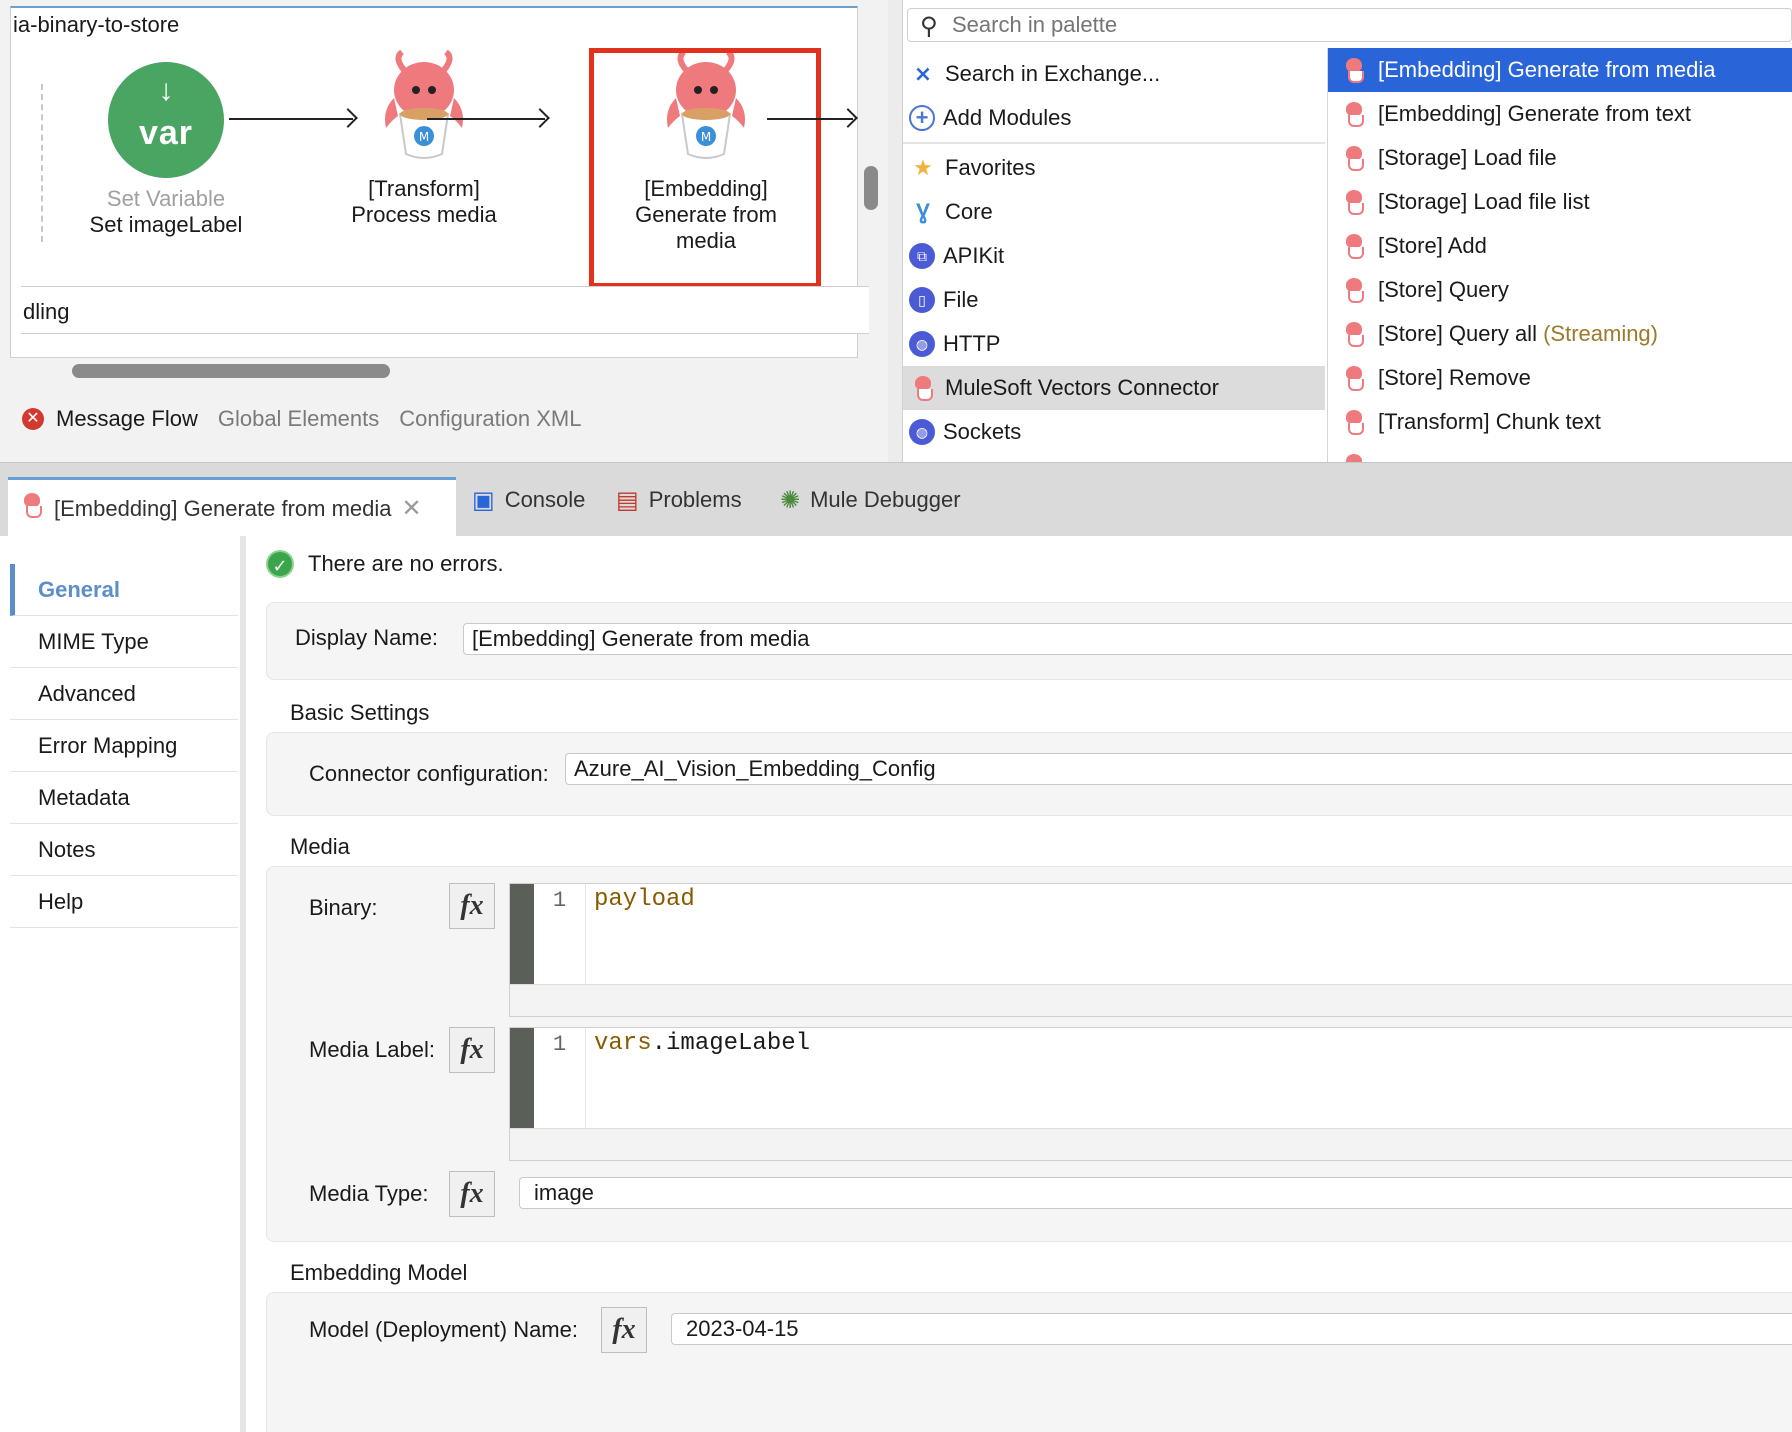 The image size is (1792, 1432). What do you see at coordinates (1467, 157) in the screenshot?
I see `operation-label: [Storage] Load file` at bounding box center [1467, 157].